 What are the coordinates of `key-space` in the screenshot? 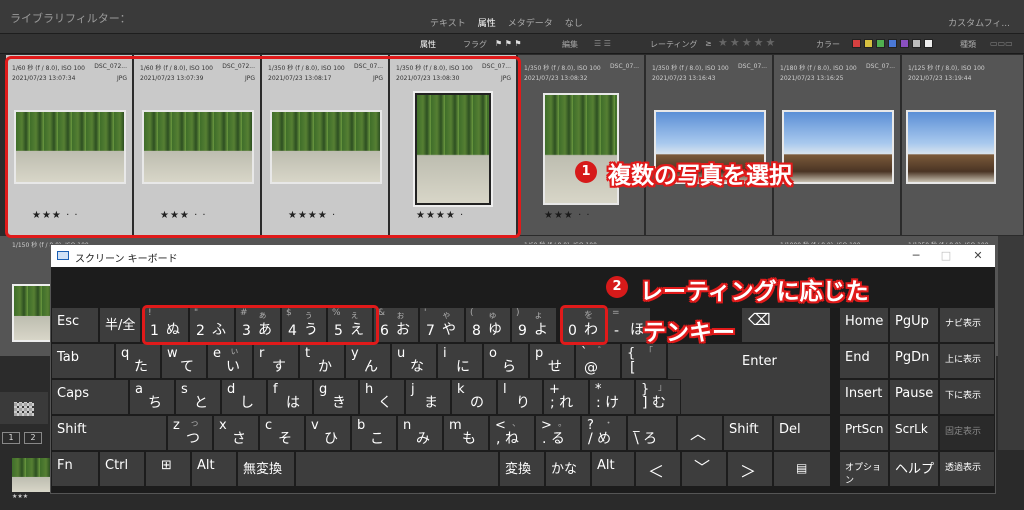 It's located at (397, 469).